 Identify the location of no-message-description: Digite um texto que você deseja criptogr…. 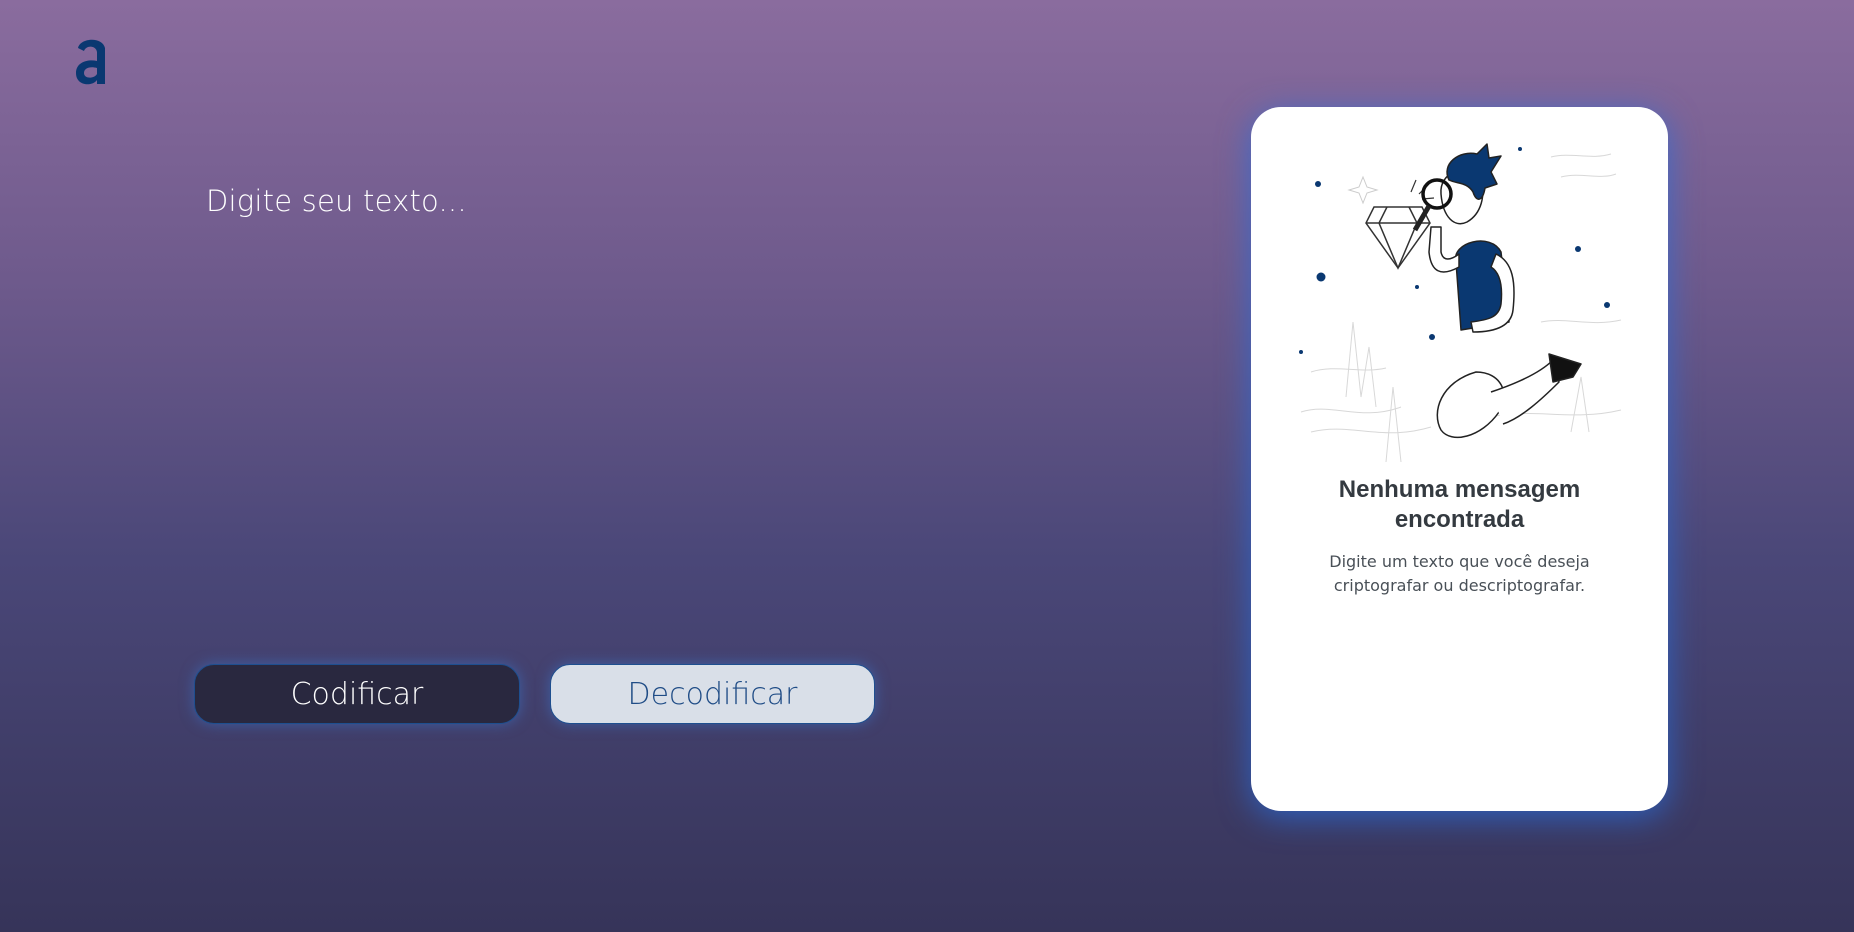
(1459, 573).